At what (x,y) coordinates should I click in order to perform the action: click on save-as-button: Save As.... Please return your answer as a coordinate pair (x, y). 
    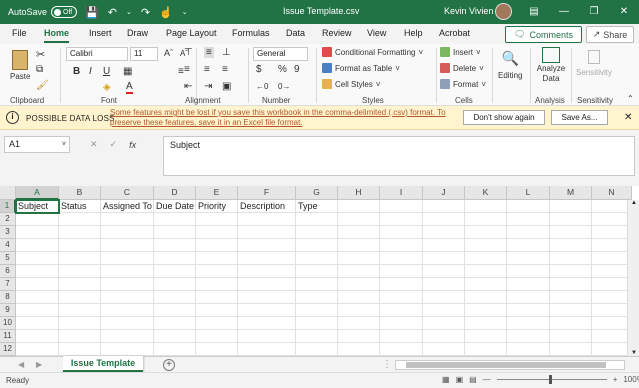
    Looking at the image, I should click on (579, 117).